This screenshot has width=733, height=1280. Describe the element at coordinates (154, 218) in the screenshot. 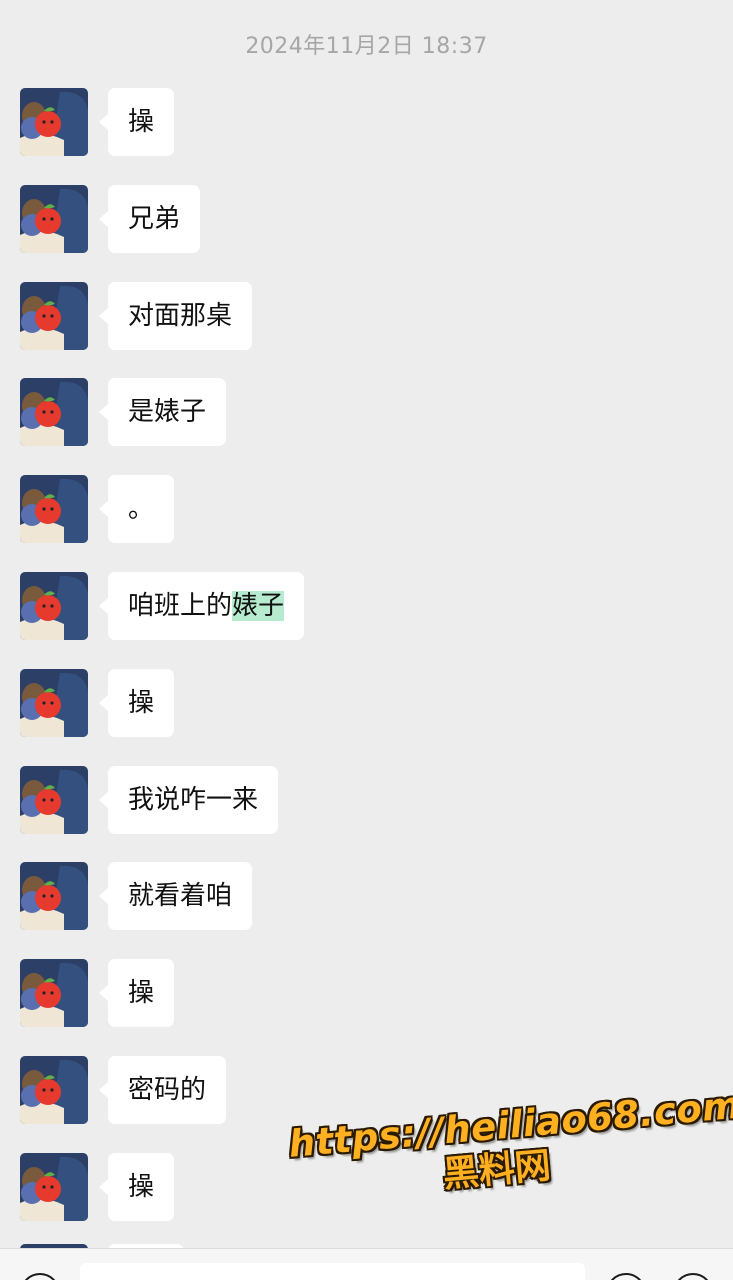

I see `message-text: 兄弟` at that location.